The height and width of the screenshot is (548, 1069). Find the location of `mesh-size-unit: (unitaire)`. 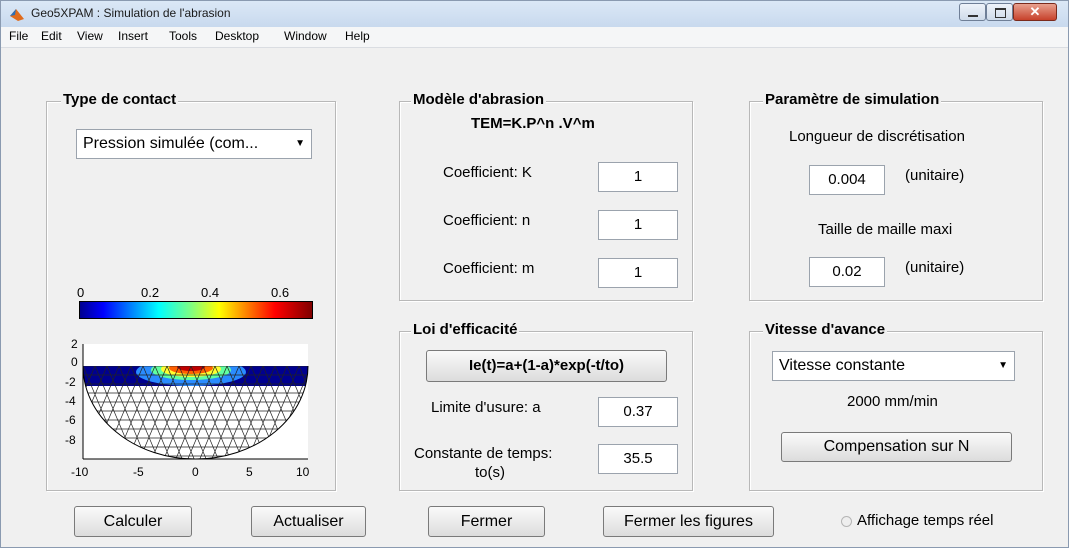

mesh-size-unit: (unitaire) is located at coordinates (935, 267).